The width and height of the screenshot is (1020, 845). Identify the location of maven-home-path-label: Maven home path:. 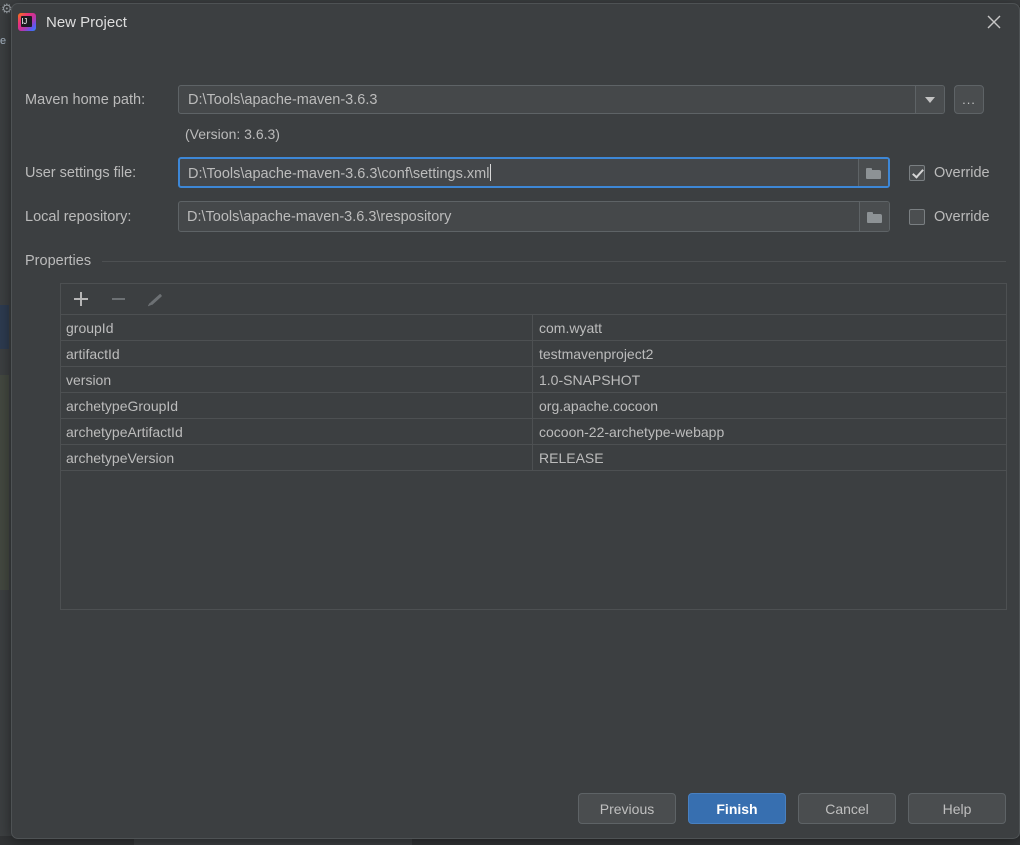
(85, 99).